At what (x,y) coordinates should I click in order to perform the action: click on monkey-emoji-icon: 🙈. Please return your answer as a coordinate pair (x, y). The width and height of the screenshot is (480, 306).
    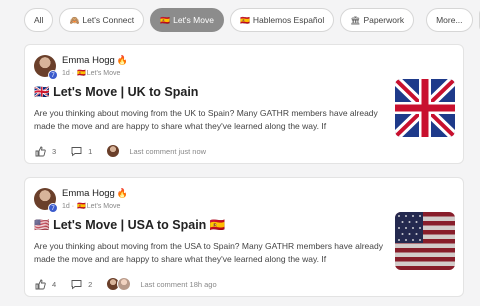
    Looking at the image, I should click on (74, 20).